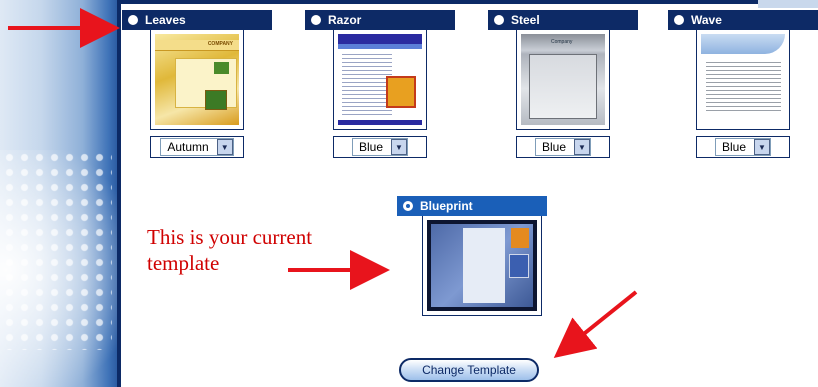 The width and height of the screenshot is (818, 387). Describe the element at coordinates (469, 370) in the screenshot. I see `change-template-button: Change Template` at that location.